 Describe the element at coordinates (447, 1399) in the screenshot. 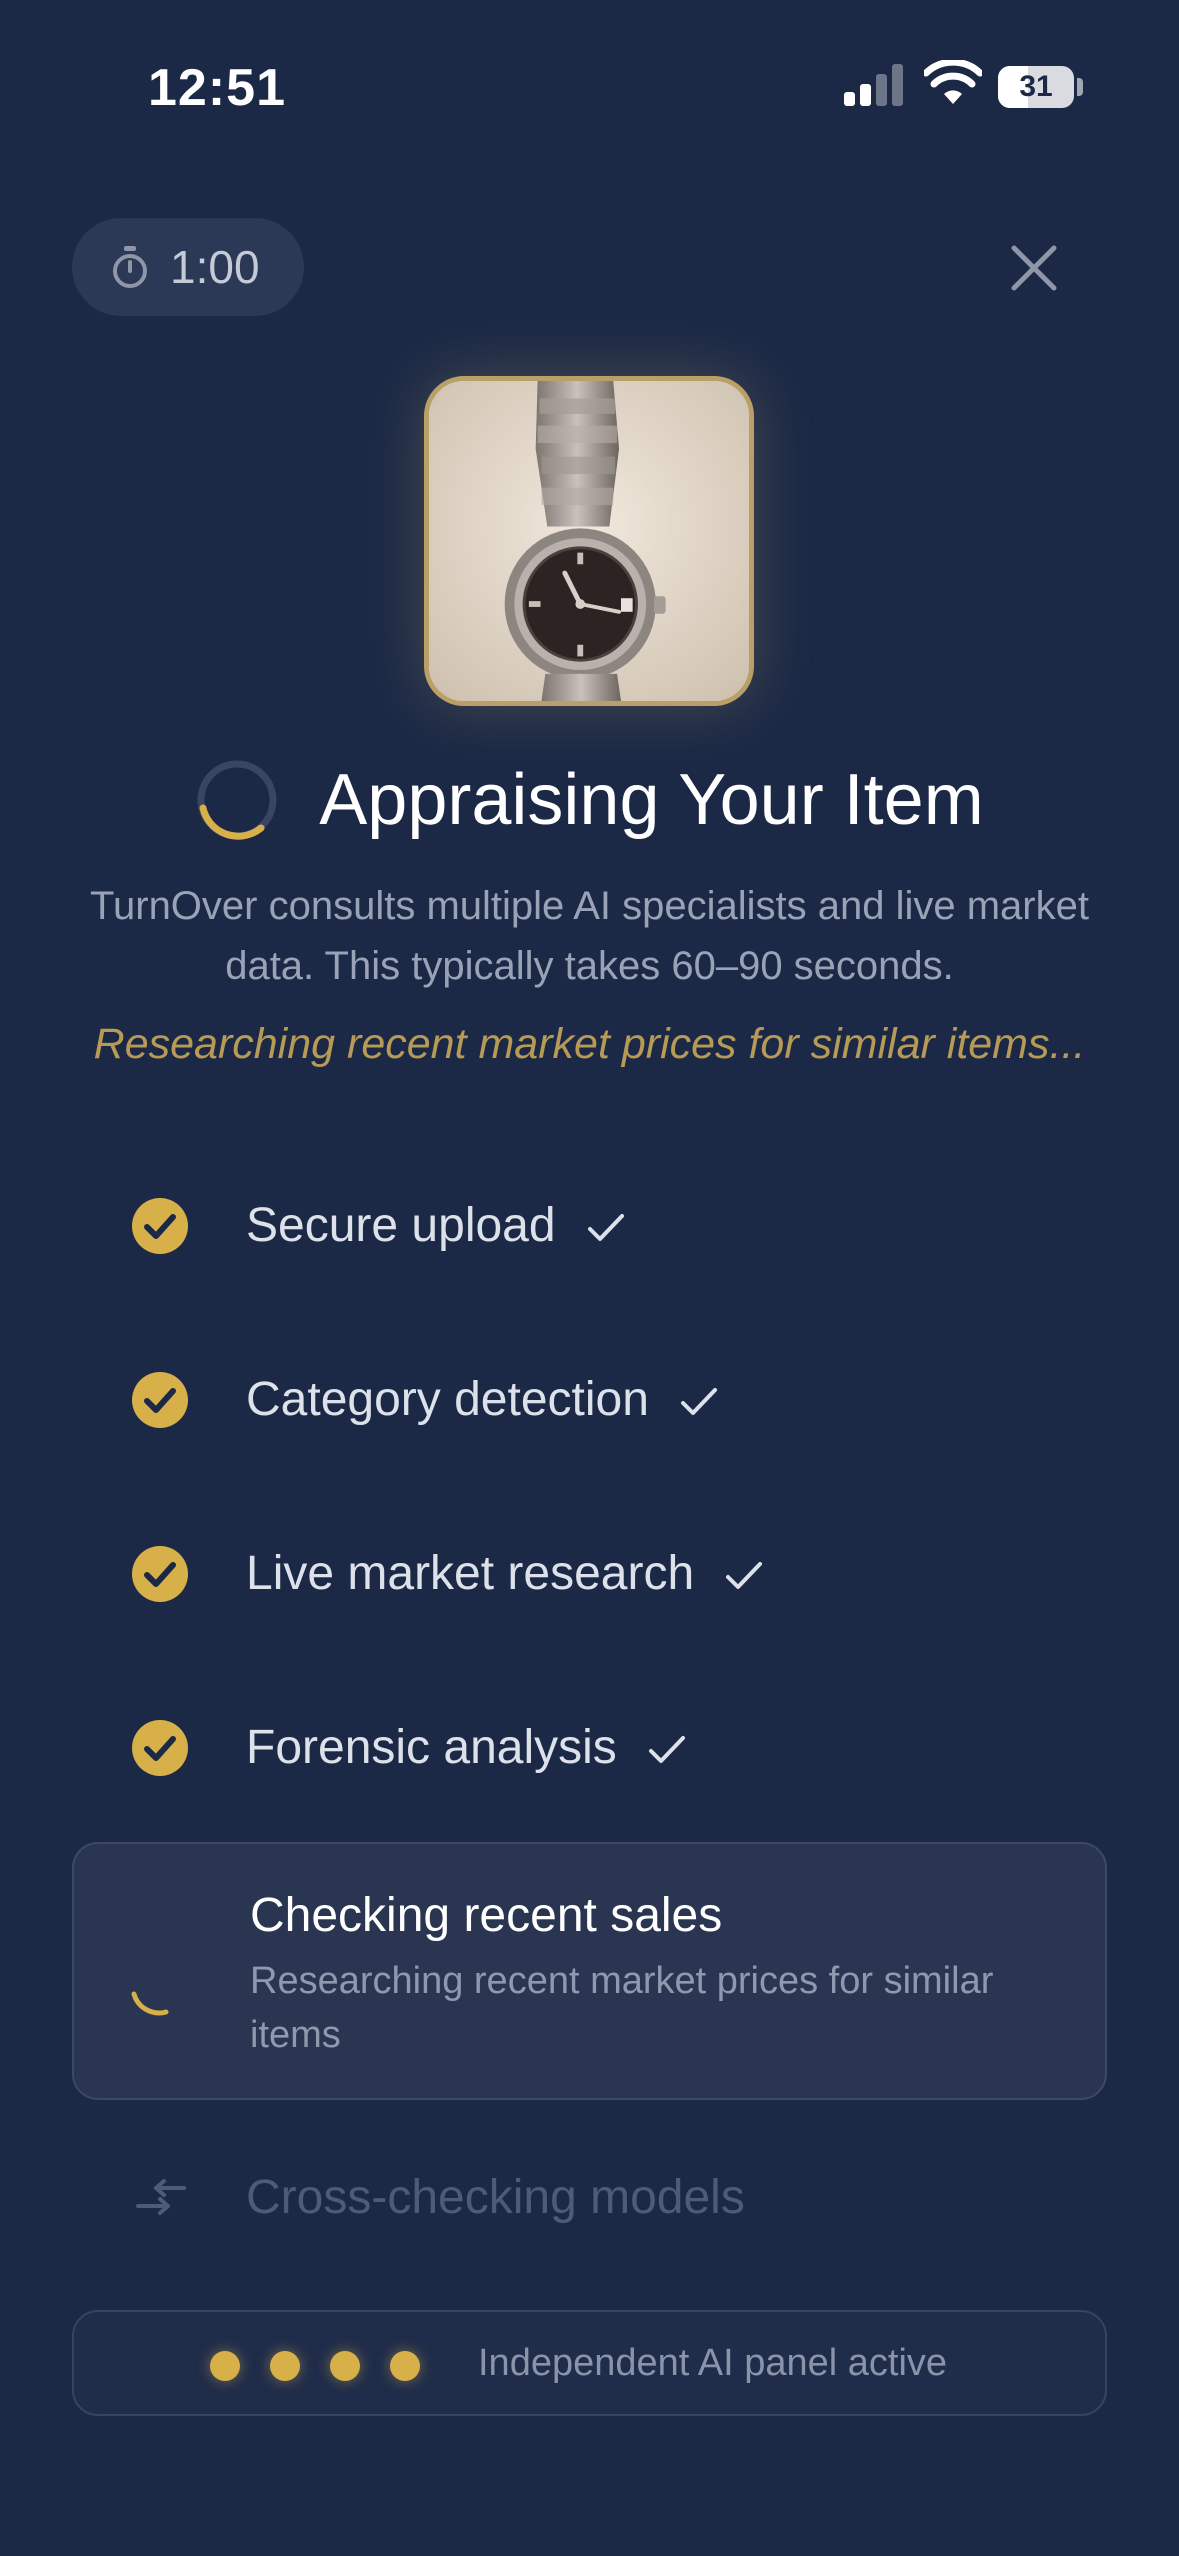

I see `step-label: Category detection` at that location.